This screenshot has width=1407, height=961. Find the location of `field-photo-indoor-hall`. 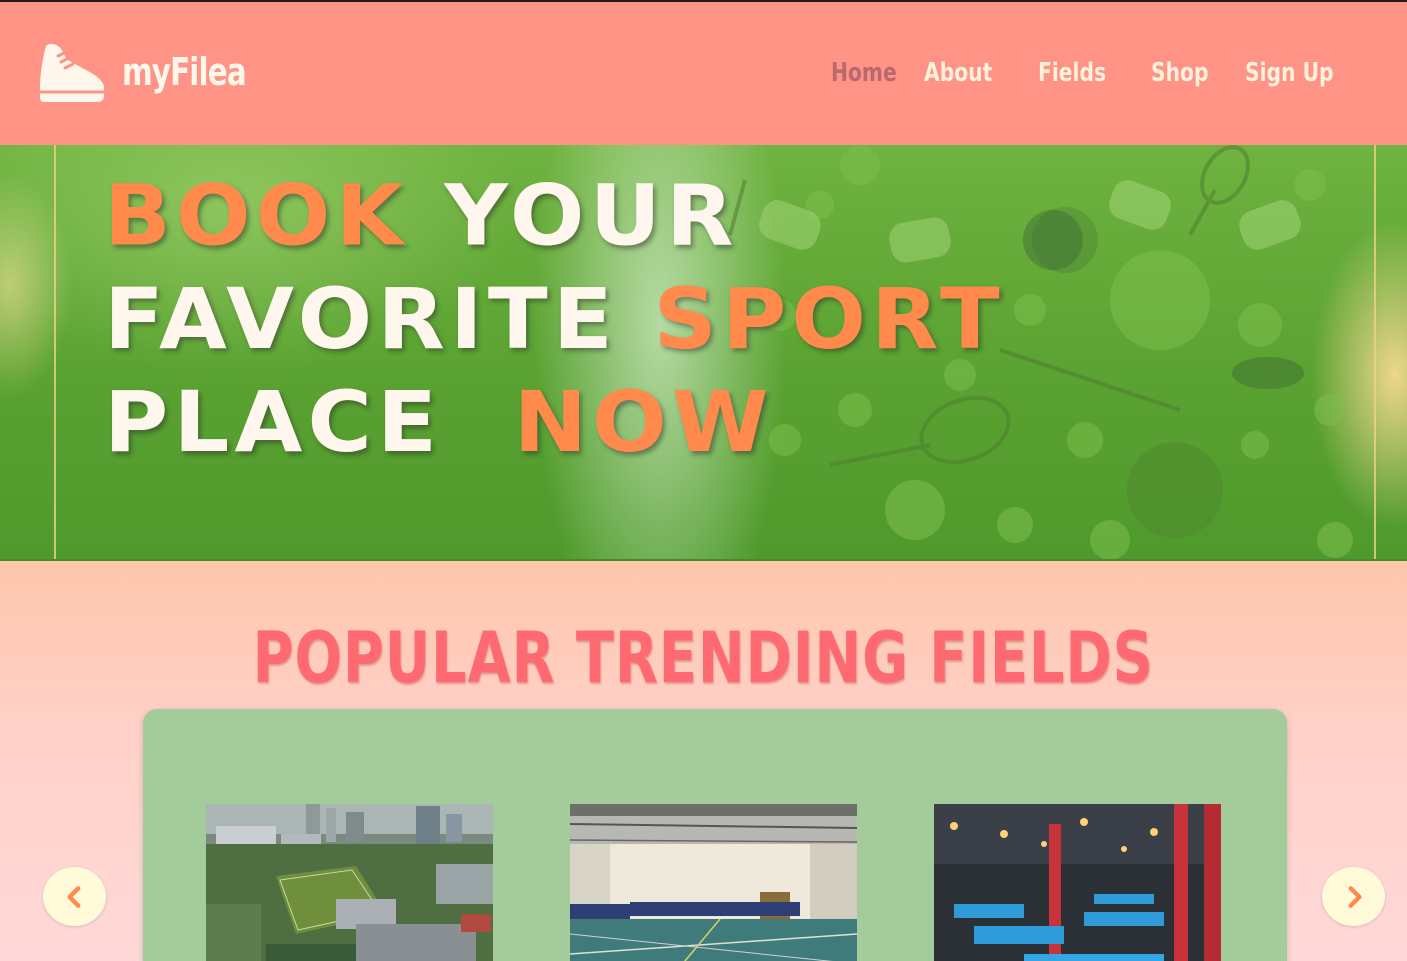

field-photo-indoor-hall is located at coordinates (713, 882).